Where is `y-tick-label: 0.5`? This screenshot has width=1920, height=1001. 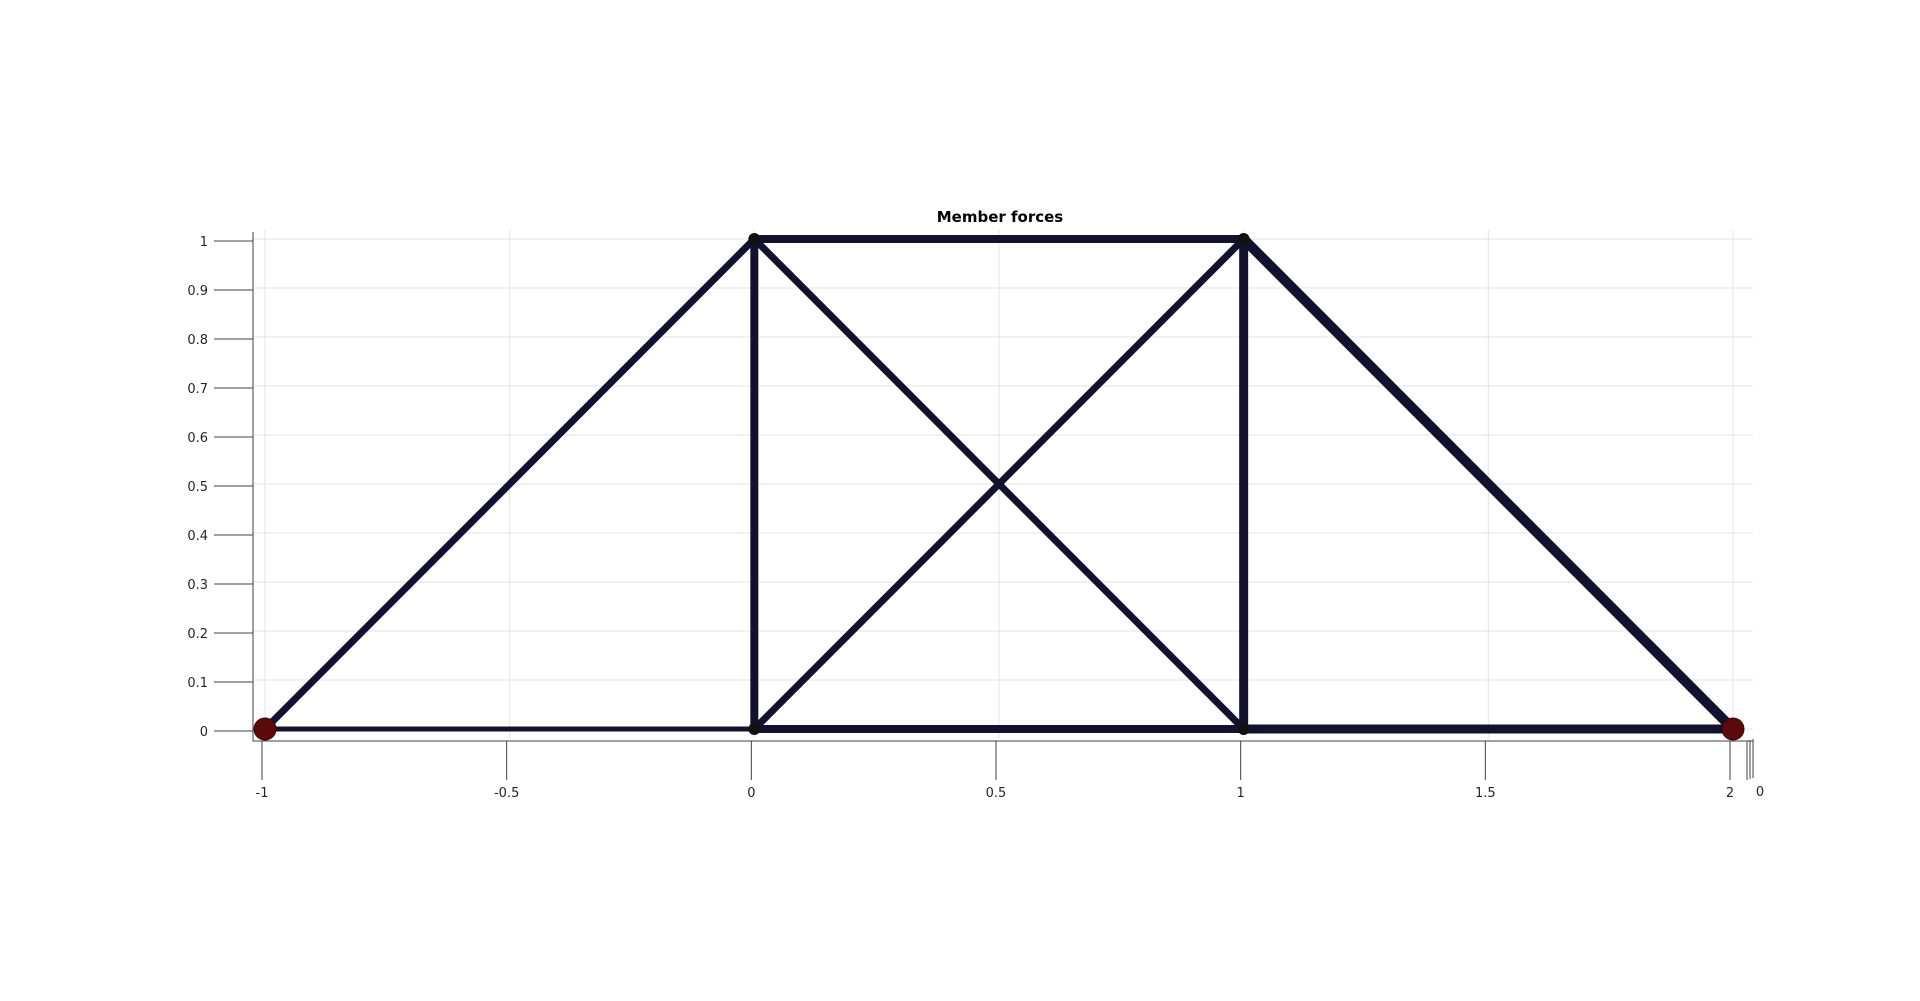
y-tick-label: 0.5 is located at coordinates (197, 487).